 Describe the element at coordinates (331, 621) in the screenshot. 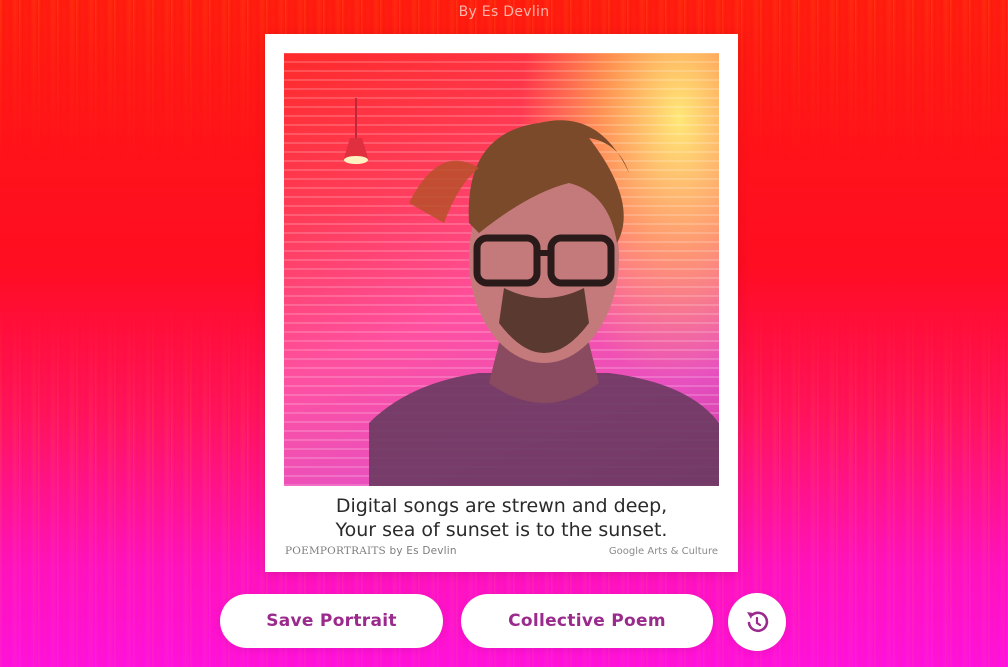

I see `save-portrait-button: Save Portrait` at that location.